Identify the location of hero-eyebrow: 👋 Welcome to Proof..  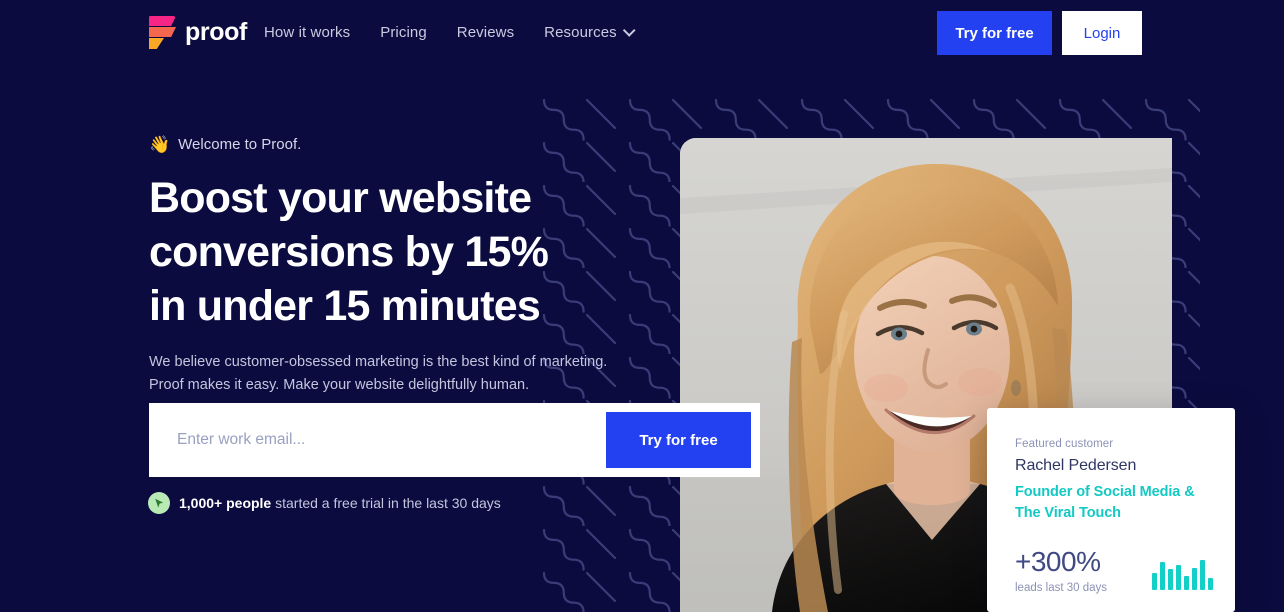
(389, 144).